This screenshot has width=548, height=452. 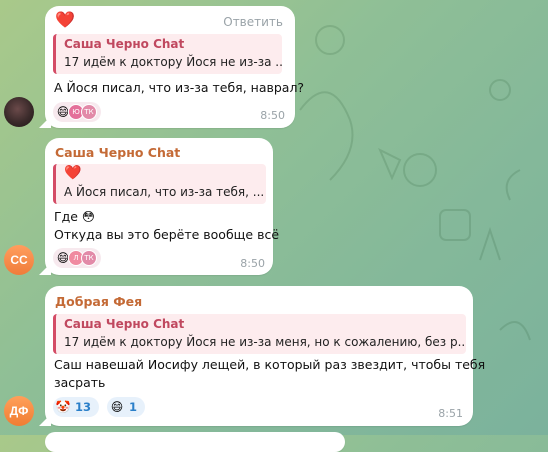 I want to click on heart-reaction-icon: ❤️, so click(x=65, y=19).